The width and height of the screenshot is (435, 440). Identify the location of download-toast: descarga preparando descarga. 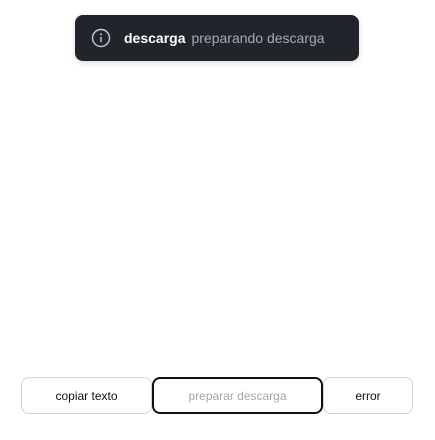
(217, 38).